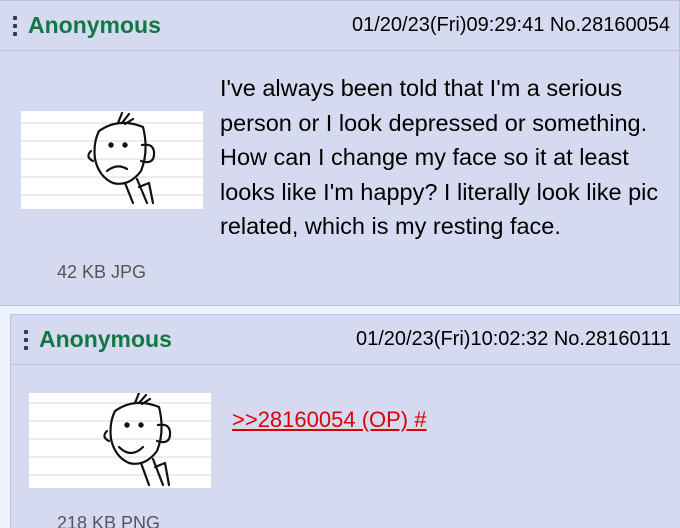 This screenshot has height=528, width=680. I want to click on post-meta: 01/20/23(Fri)10:02:32 No.28160111, so click(513, 339).